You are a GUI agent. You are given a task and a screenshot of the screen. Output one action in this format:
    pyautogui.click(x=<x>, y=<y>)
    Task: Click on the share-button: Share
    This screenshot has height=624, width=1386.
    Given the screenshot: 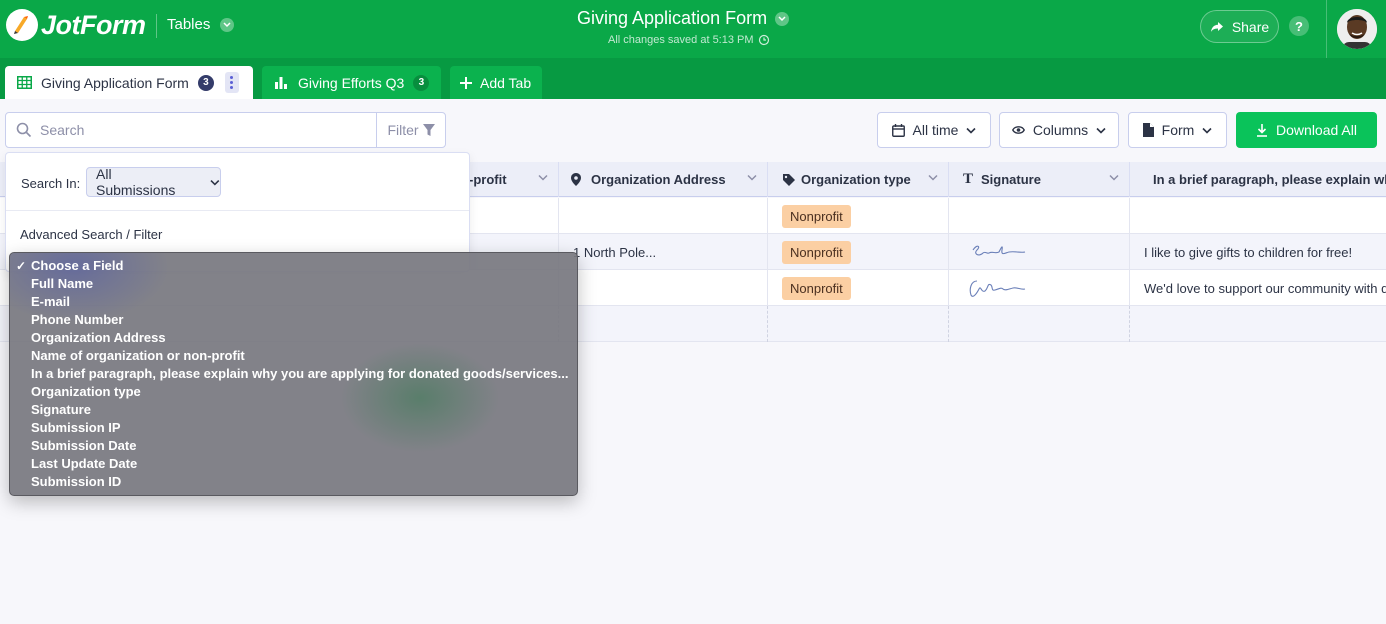 What is the action you would take?
    pyautogui.click(x=1239, y=26)
    